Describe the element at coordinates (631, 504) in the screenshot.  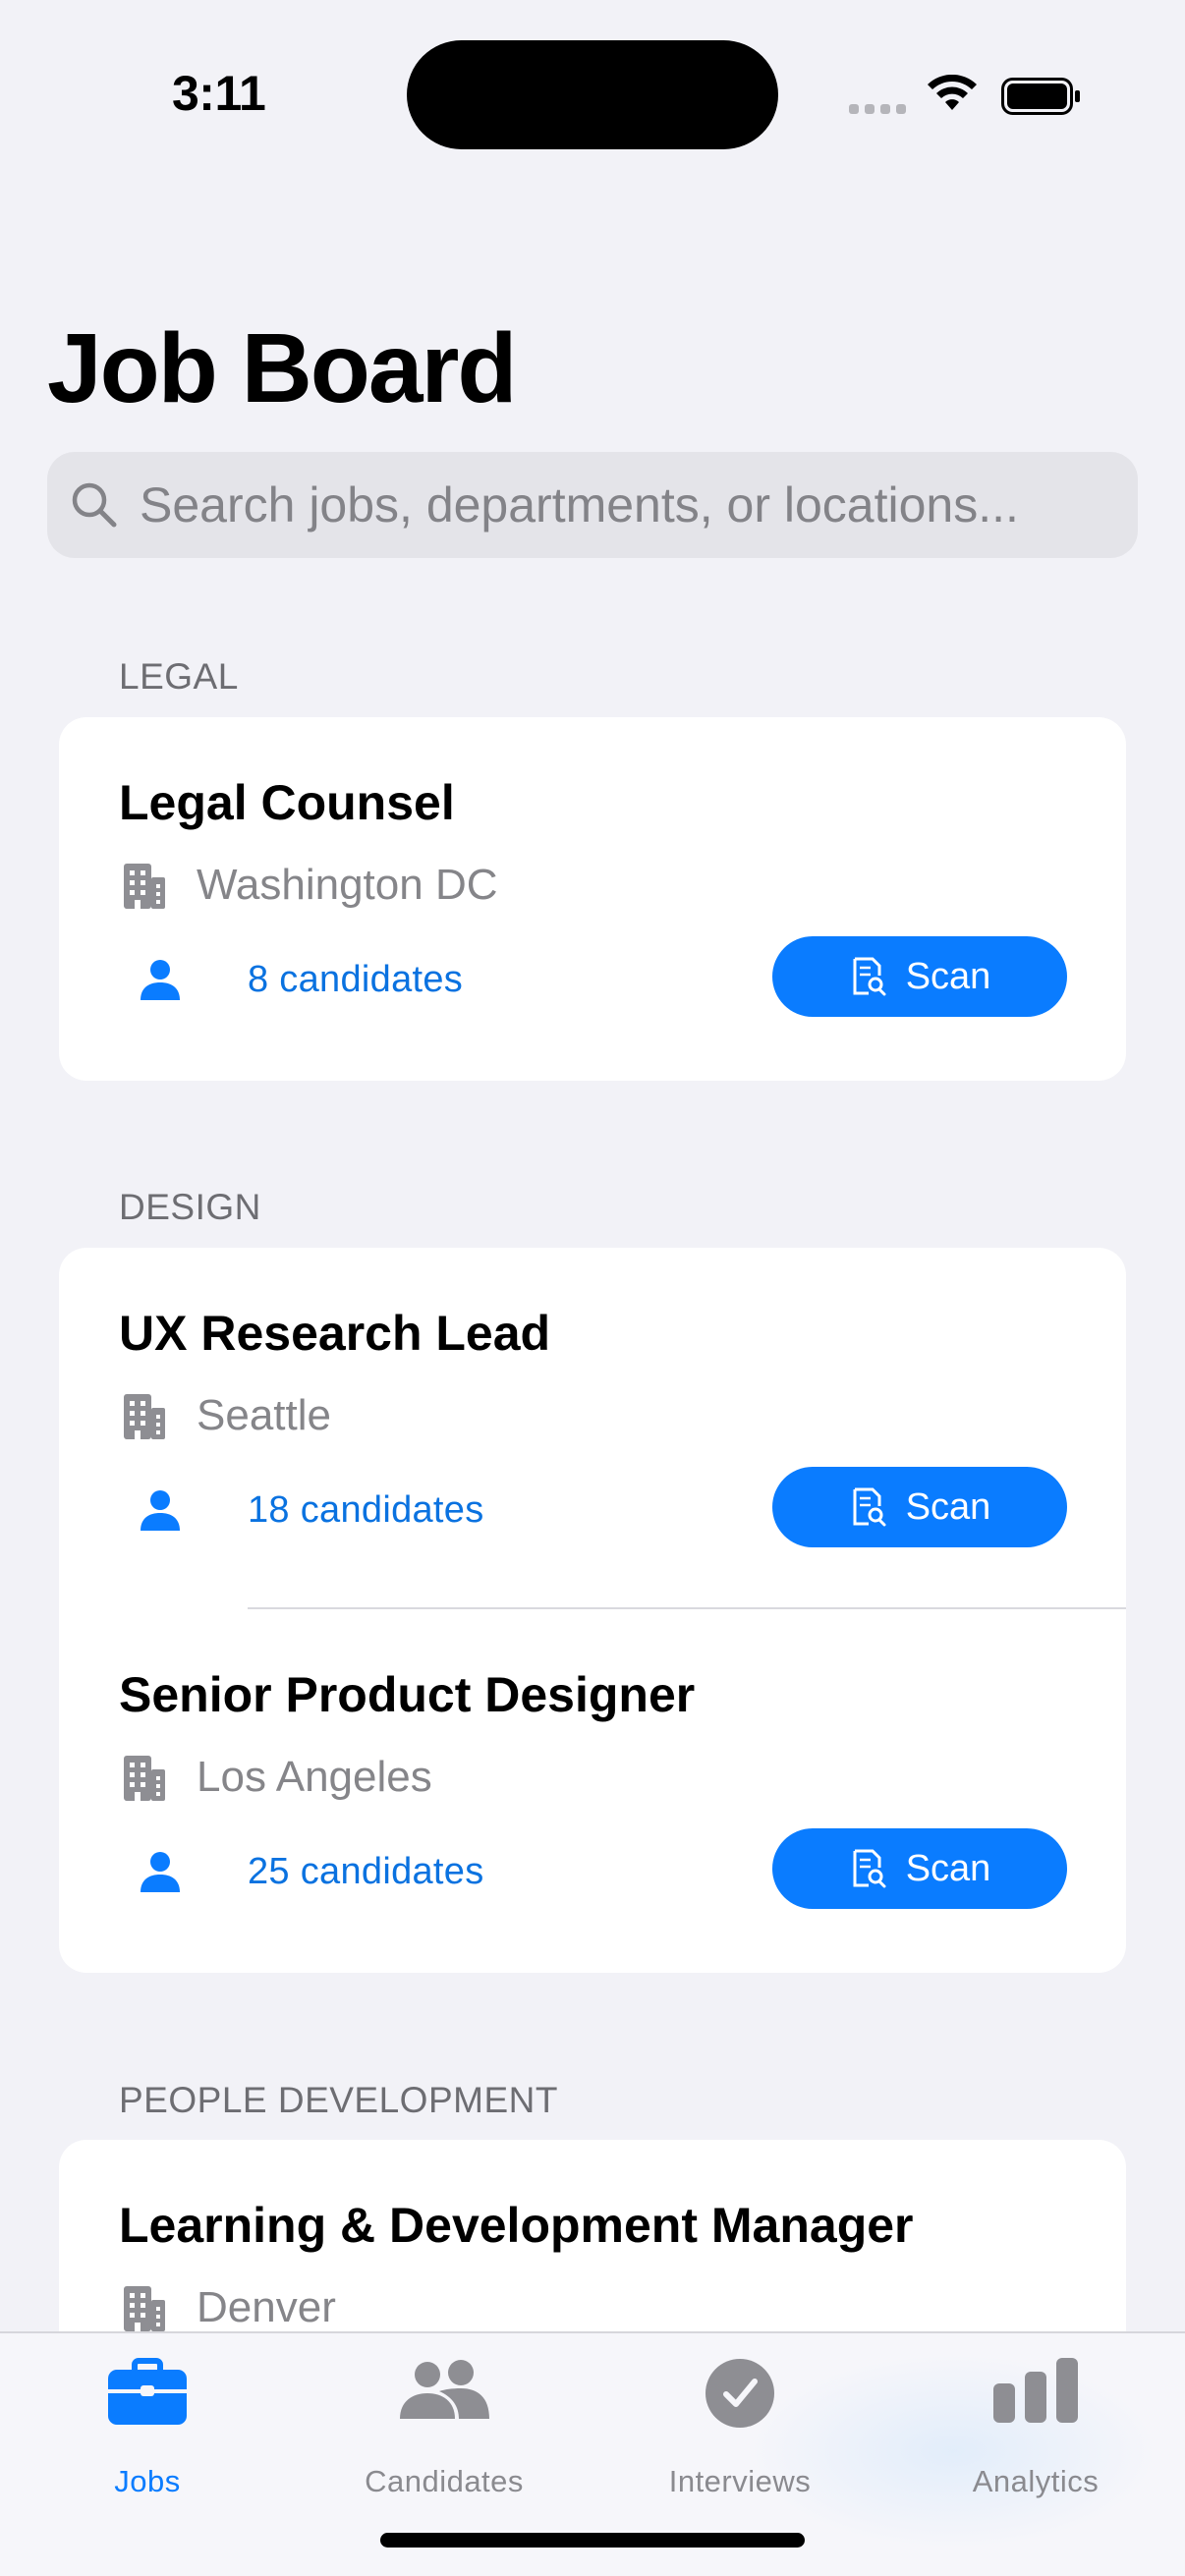
I see `search-input` at that location.